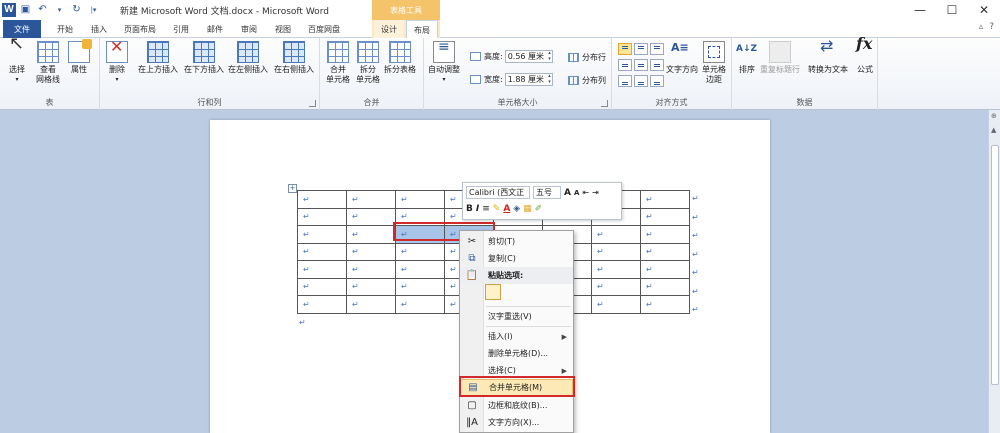  Describe the element at coordinates (604, 103) in the screenshot. I see `cell-size-launcher` at that location.